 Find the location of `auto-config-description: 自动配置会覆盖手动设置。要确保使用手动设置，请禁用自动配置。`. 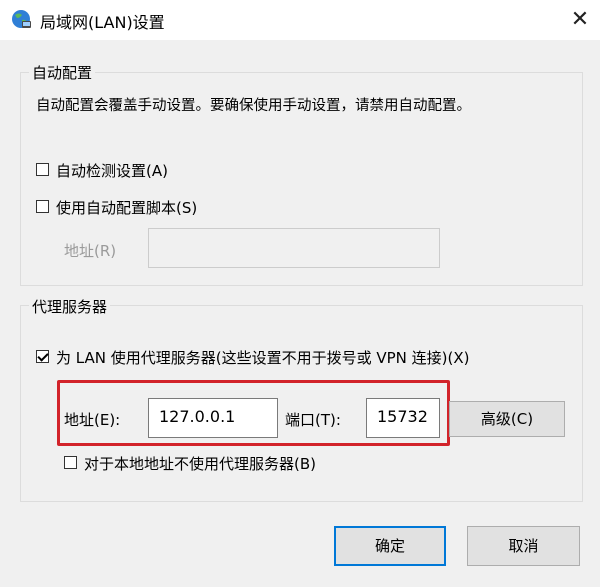

auto-config-description: 自动配置会覆盖手动设置。要确保使用手动设置，请禁用自动配置。 is located at coordinates (253, 106).